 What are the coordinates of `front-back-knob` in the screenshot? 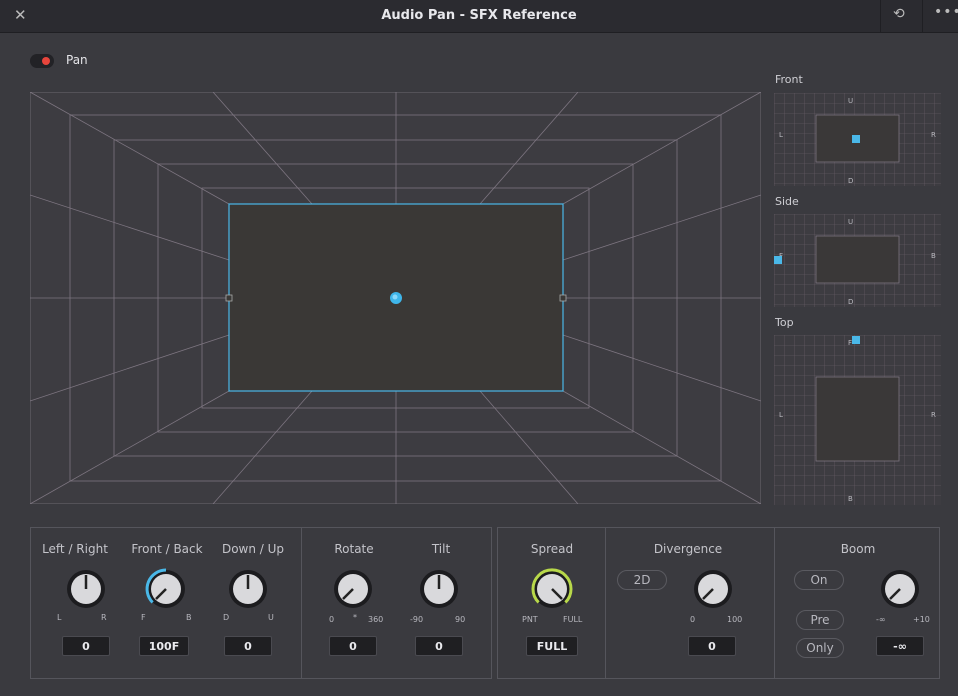 It's located at (166, 589).